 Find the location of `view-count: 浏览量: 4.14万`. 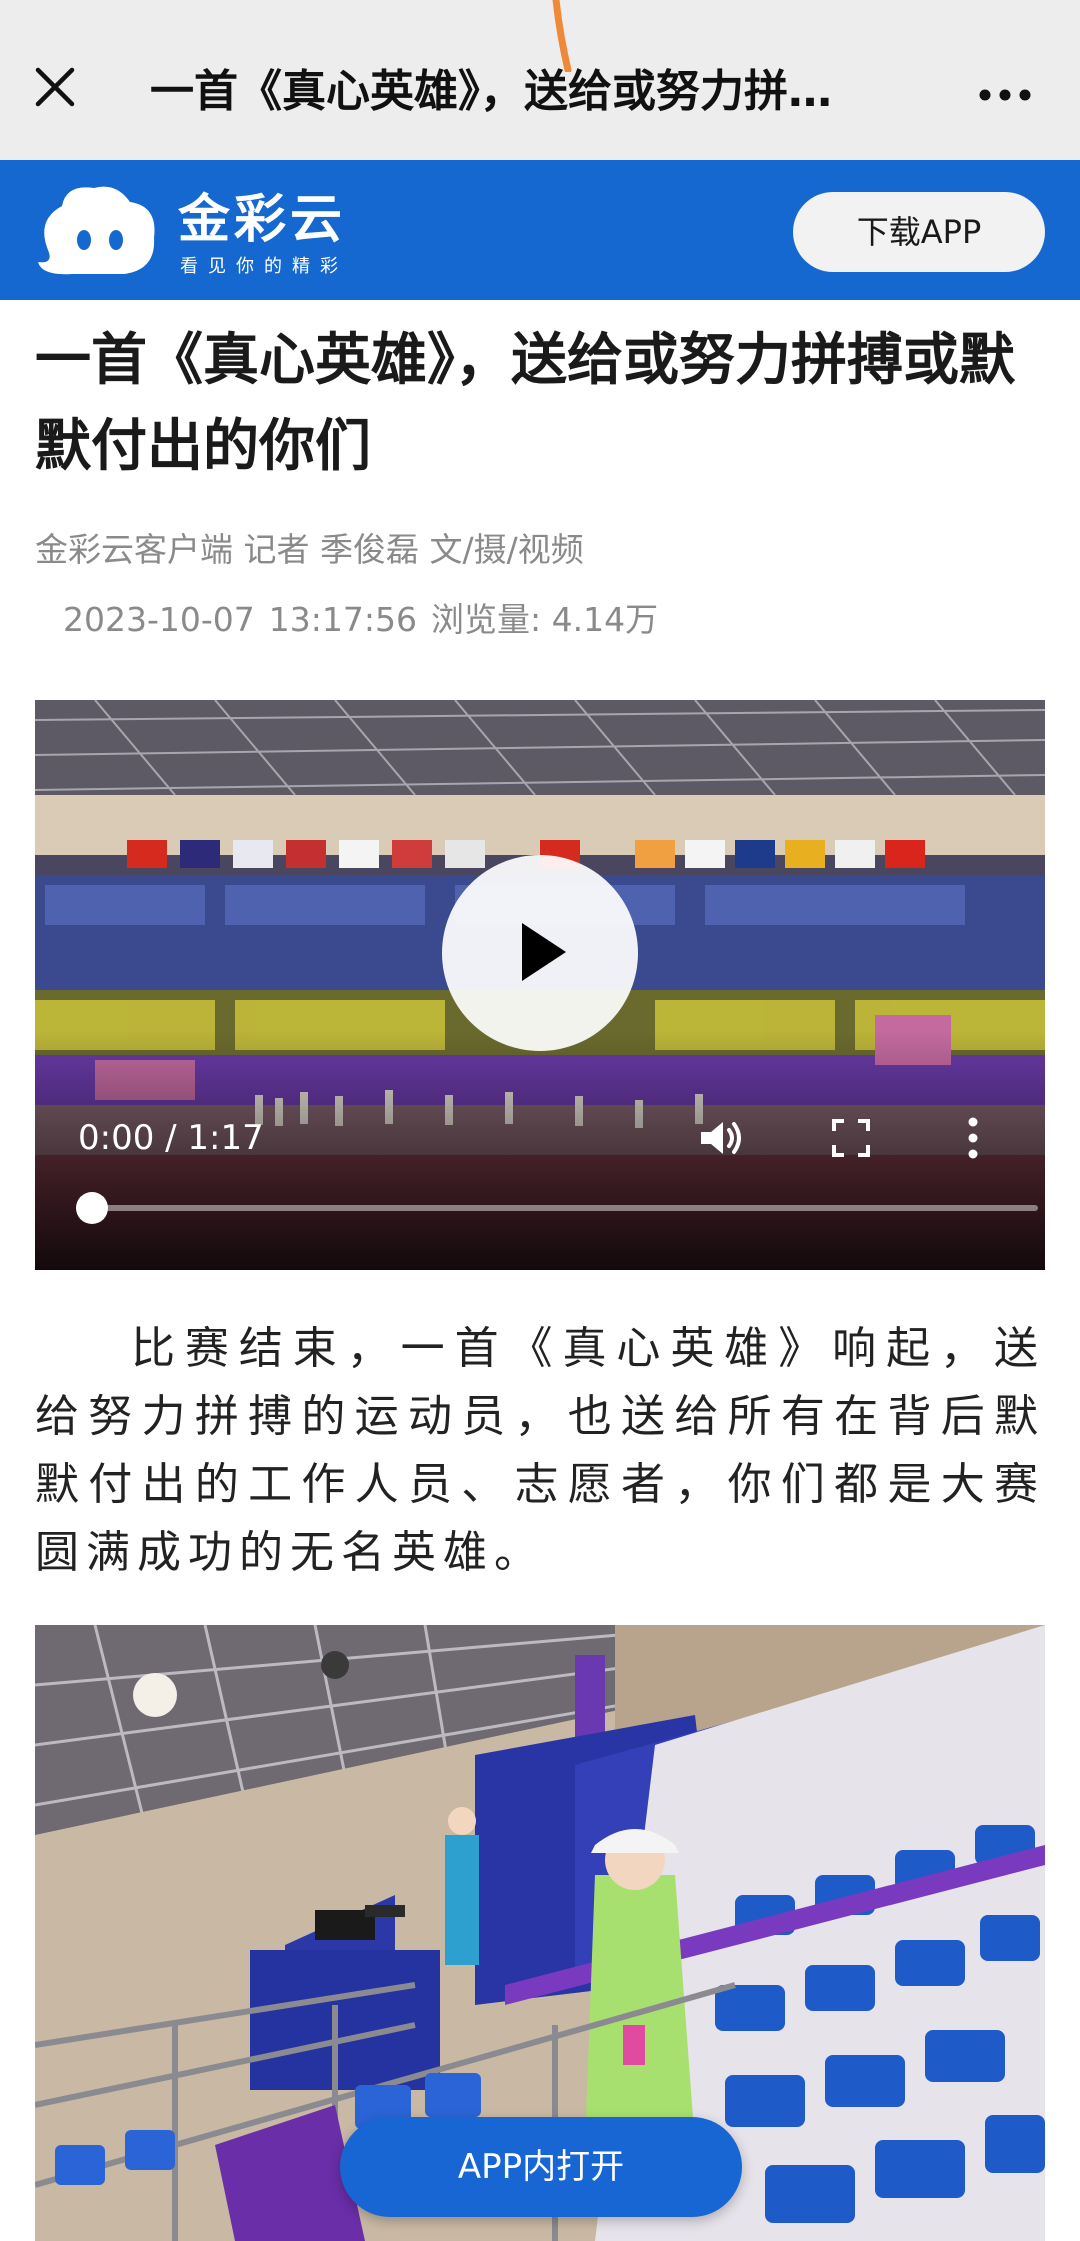

view-count: 浏览量: 4.14万 is located at coordinates (545, 619).